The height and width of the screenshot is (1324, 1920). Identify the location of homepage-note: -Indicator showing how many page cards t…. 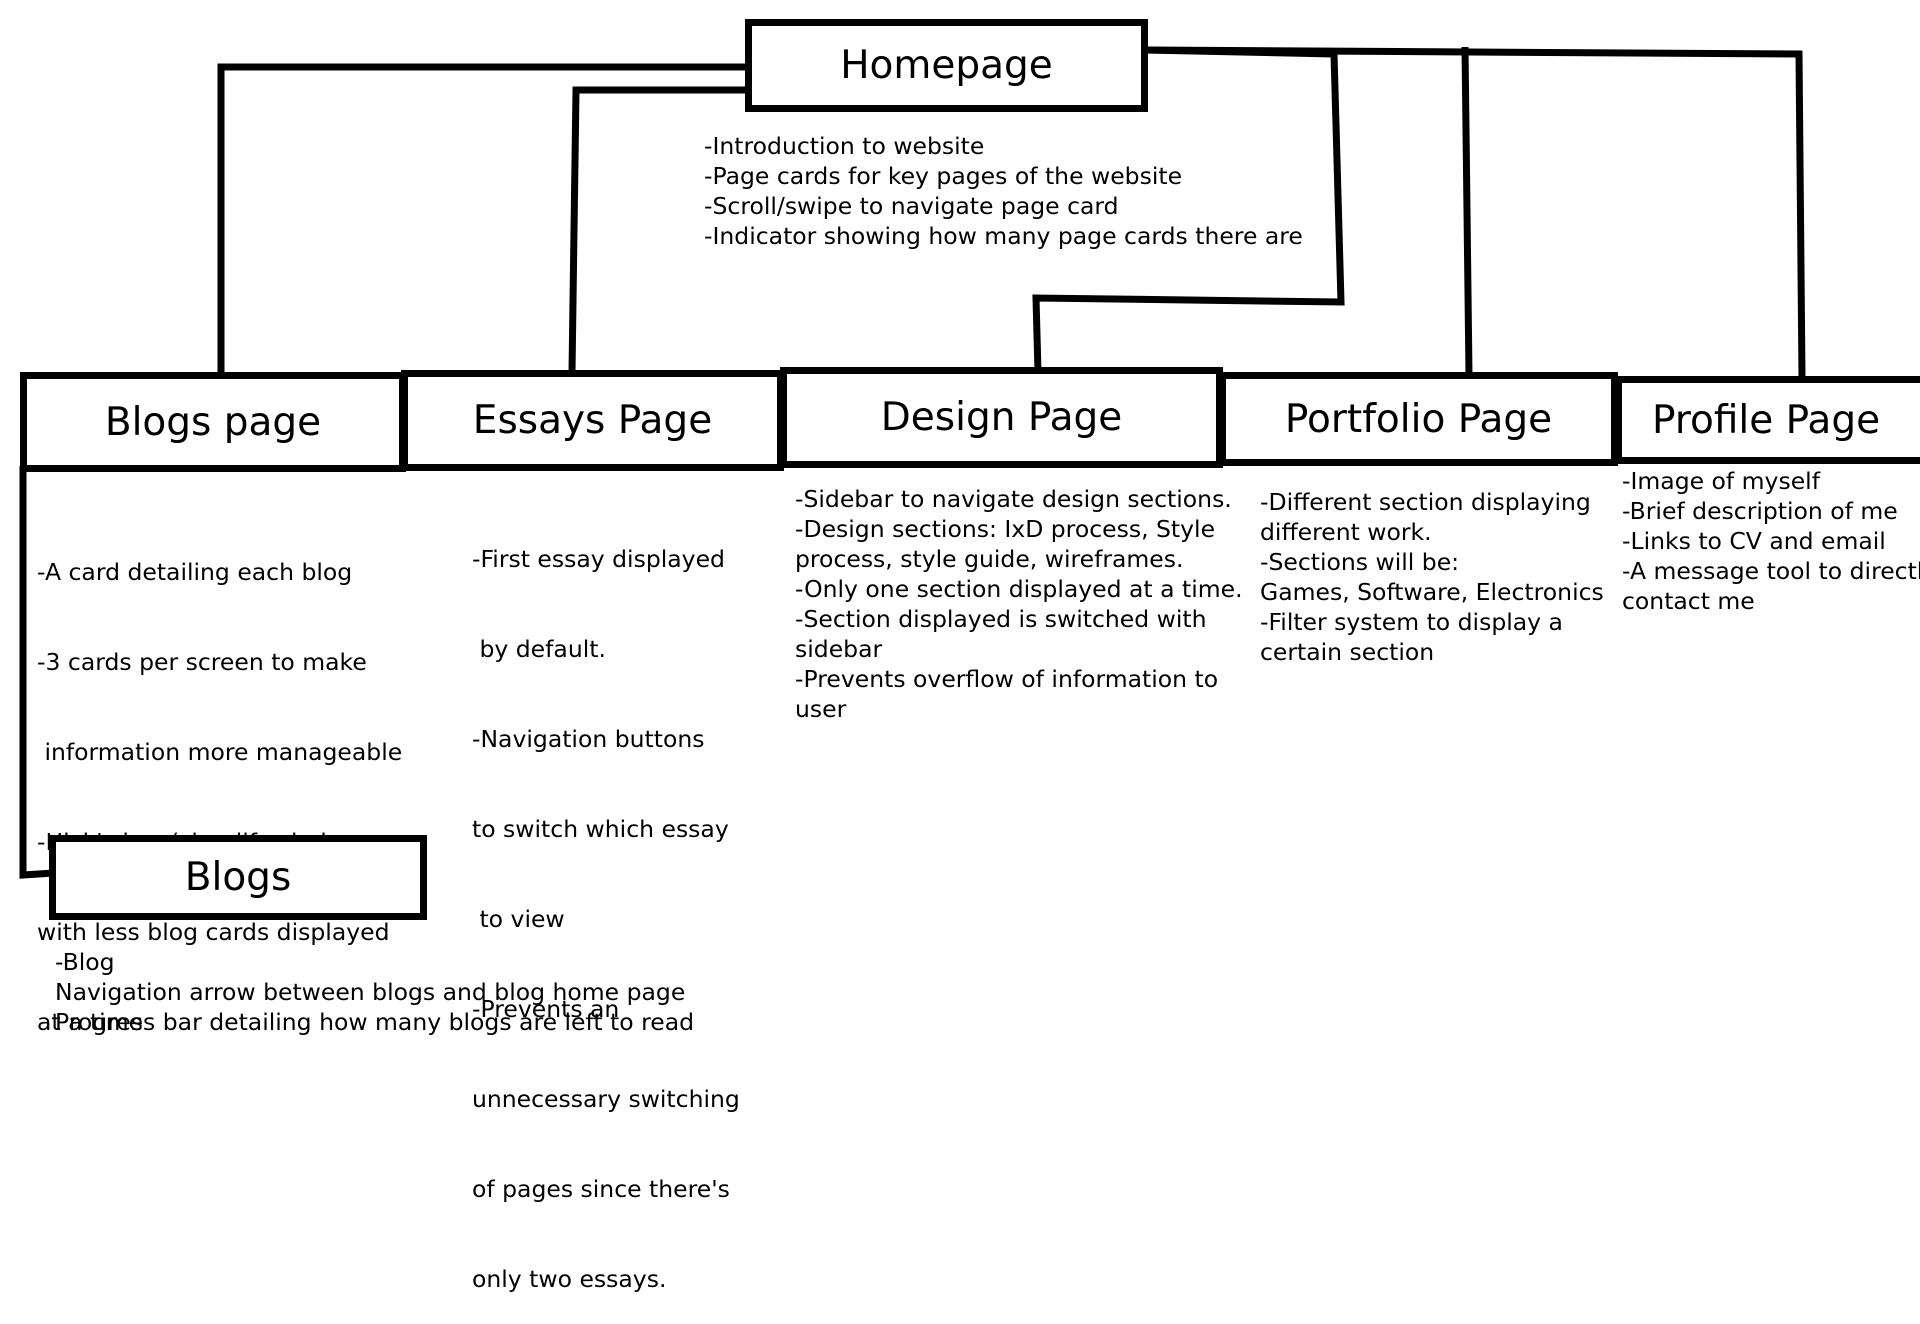
(1003, 236).